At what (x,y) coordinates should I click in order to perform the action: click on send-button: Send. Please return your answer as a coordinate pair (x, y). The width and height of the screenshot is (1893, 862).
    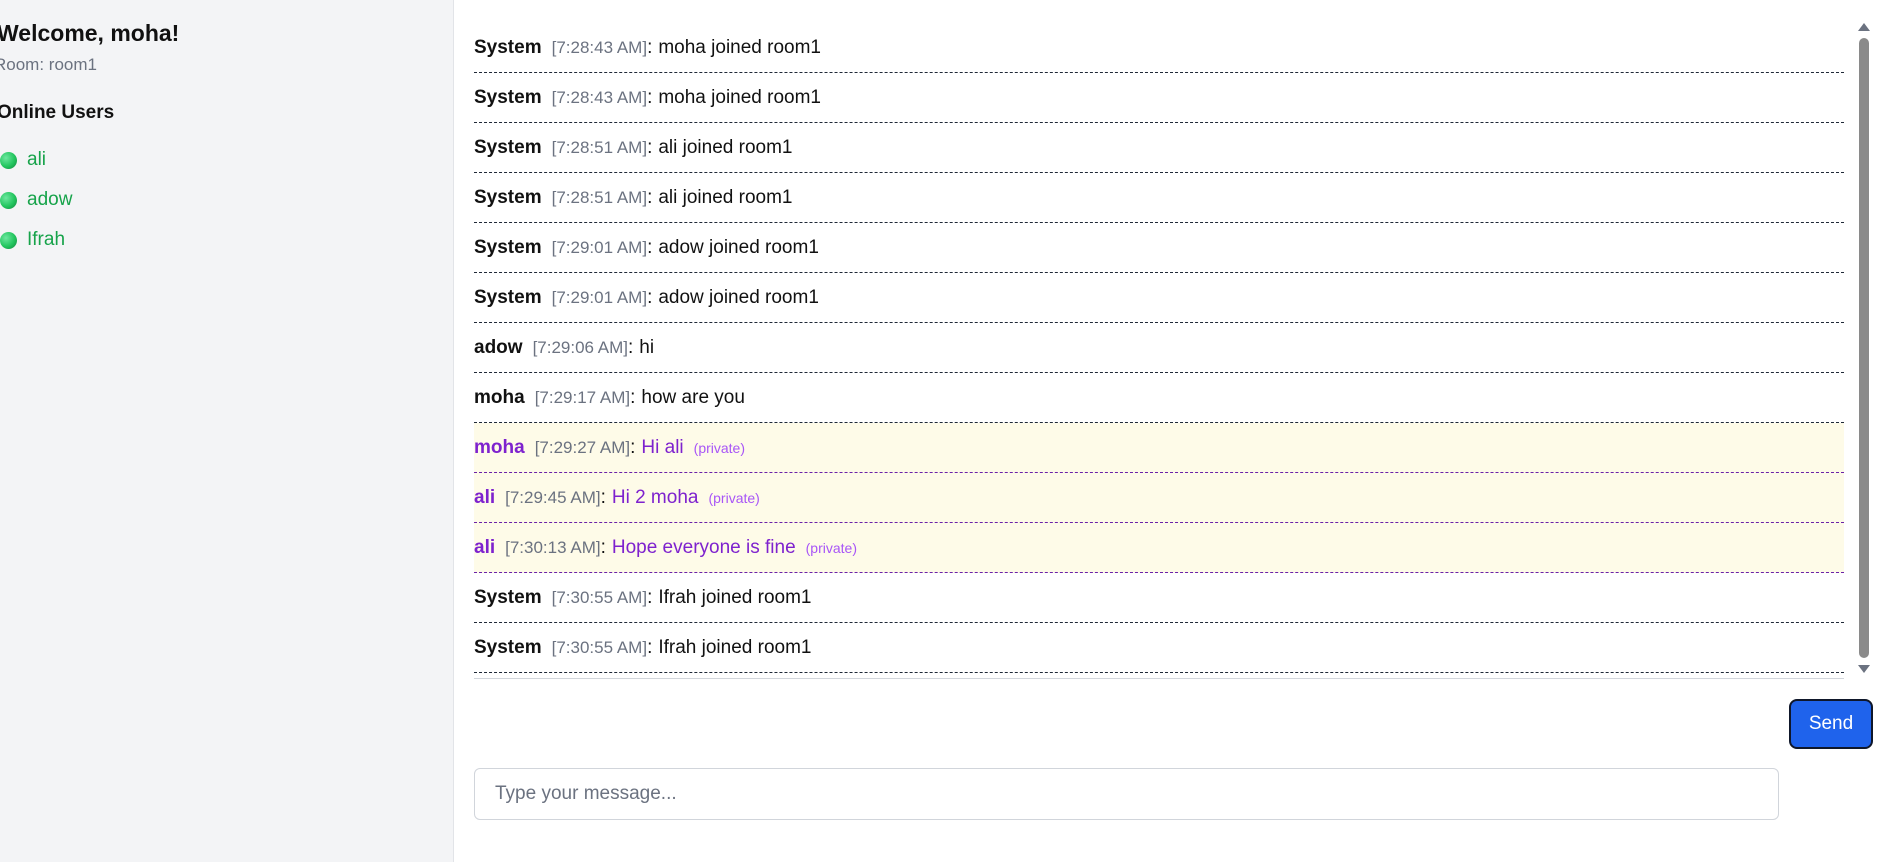
    Looking at the image, I should click on (1831, 724).